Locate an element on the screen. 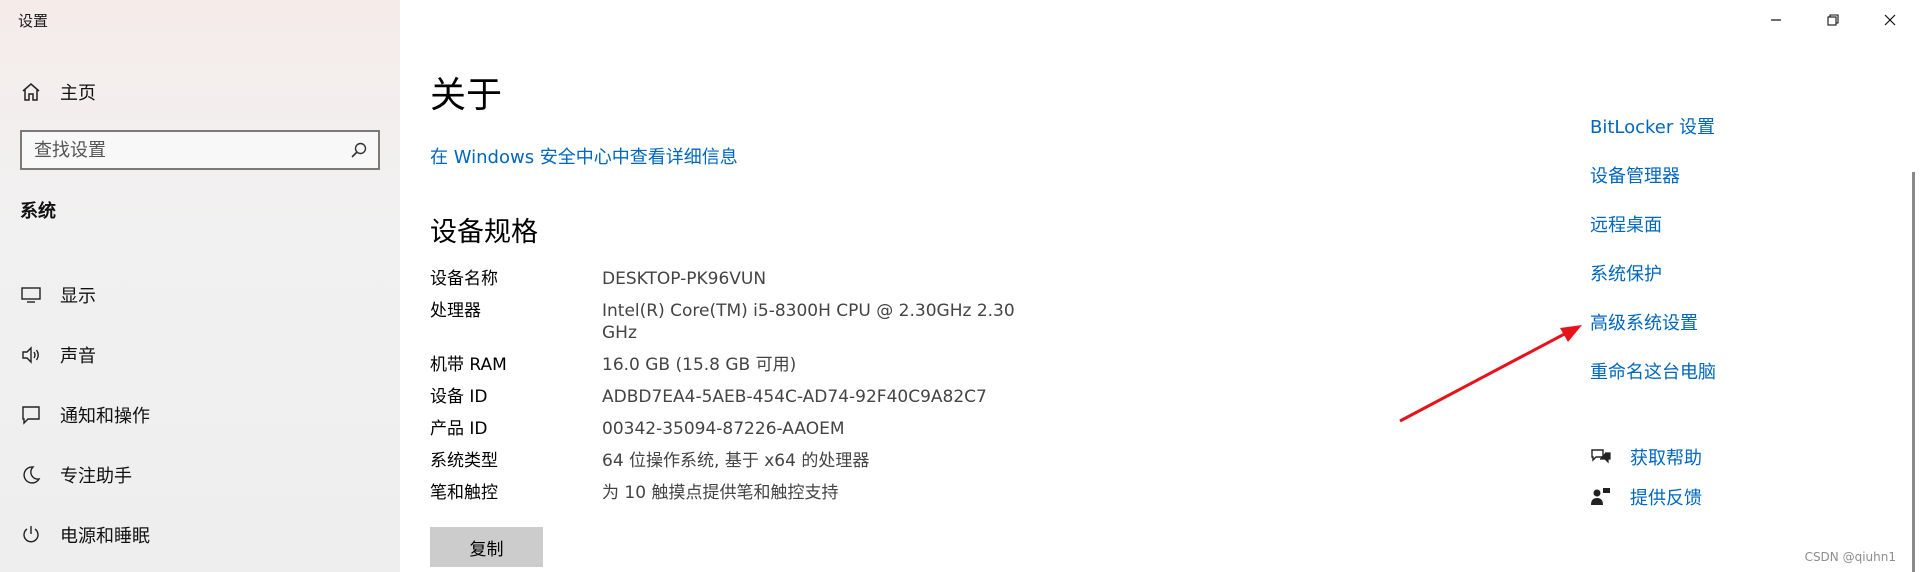 The height and width of the screenshot is (572, 1920). restore-button is located at coordinates (1833, 20).